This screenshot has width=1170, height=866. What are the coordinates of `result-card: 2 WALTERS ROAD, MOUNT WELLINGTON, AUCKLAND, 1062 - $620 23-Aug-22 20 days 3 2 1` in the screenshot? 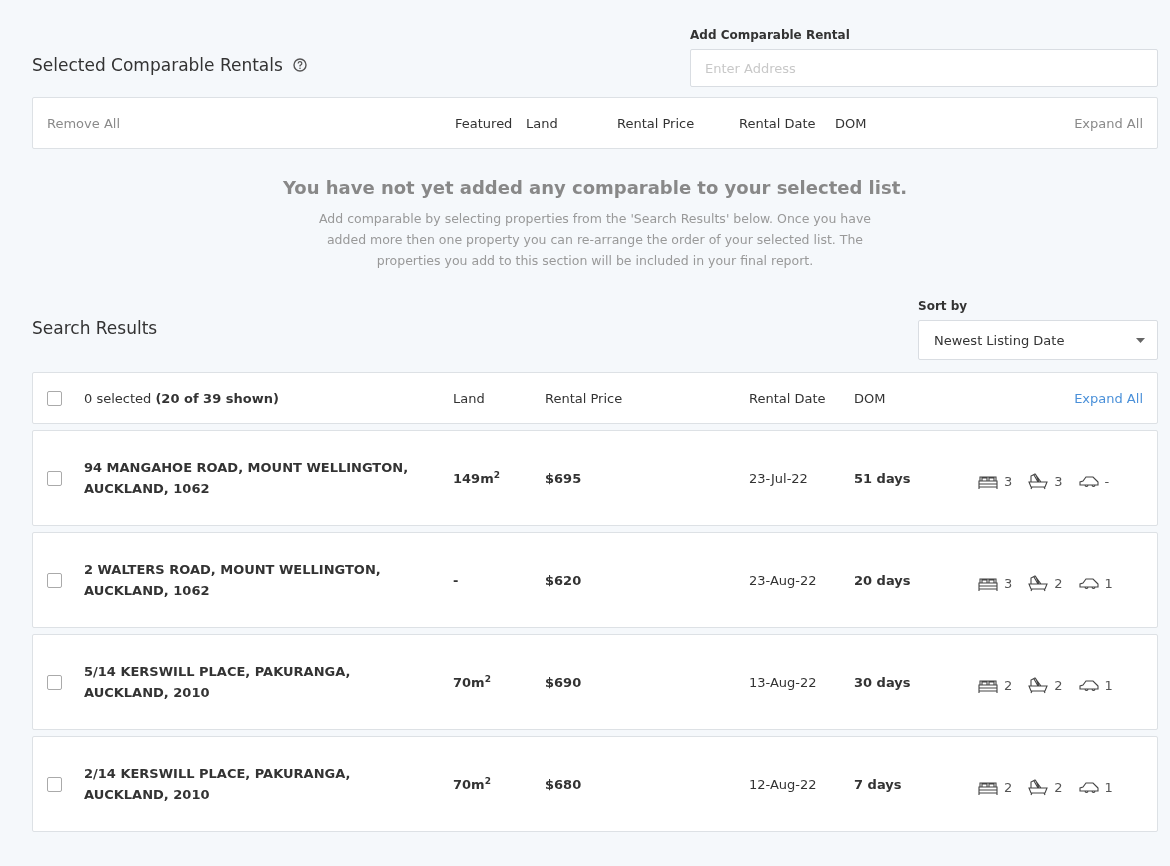 It's located at (595, 580).